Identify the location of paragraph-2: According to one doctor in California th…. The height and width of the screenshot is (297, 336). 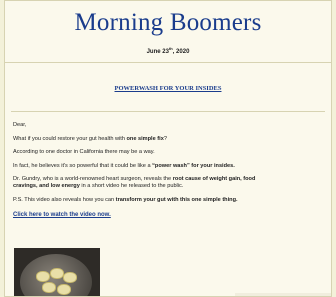
(84, 152).